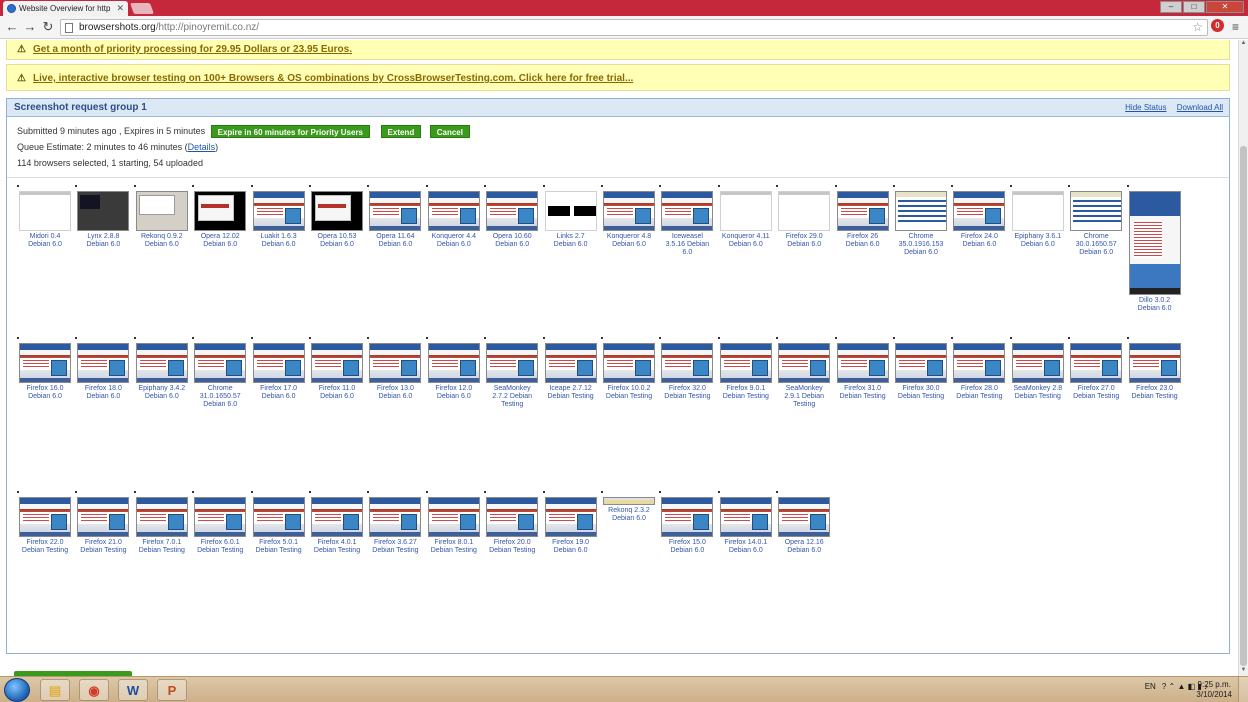 This screenshot has width=1248, height=702. What do you see at coordinates (1155, 393) in the screenshot?
I see `browser-caption-link: Firefox 23.0 Debian Testing` at bounding box center [1155, 393].